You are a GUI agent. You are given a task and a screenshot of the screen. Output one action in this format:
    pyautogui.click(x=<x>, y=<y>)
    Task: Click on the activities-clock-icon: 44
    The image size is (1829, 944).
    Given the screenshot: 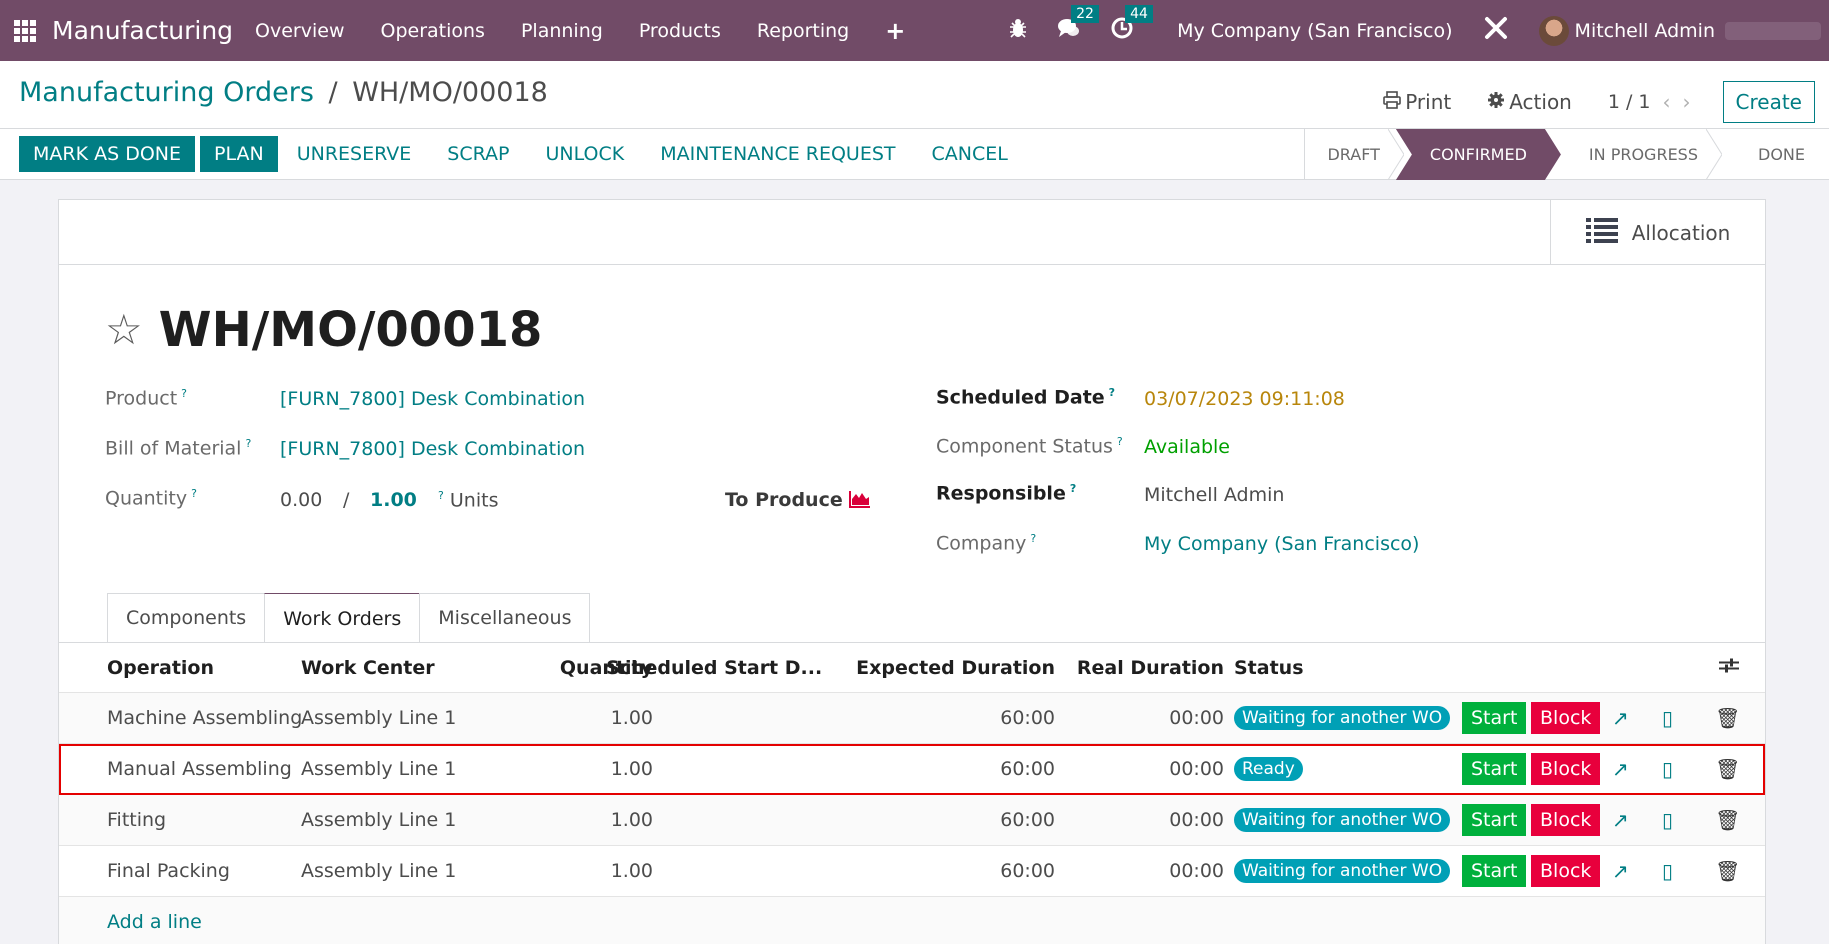 What is the action you would take?
    pyautogui.click(x=1132, y=24)
    